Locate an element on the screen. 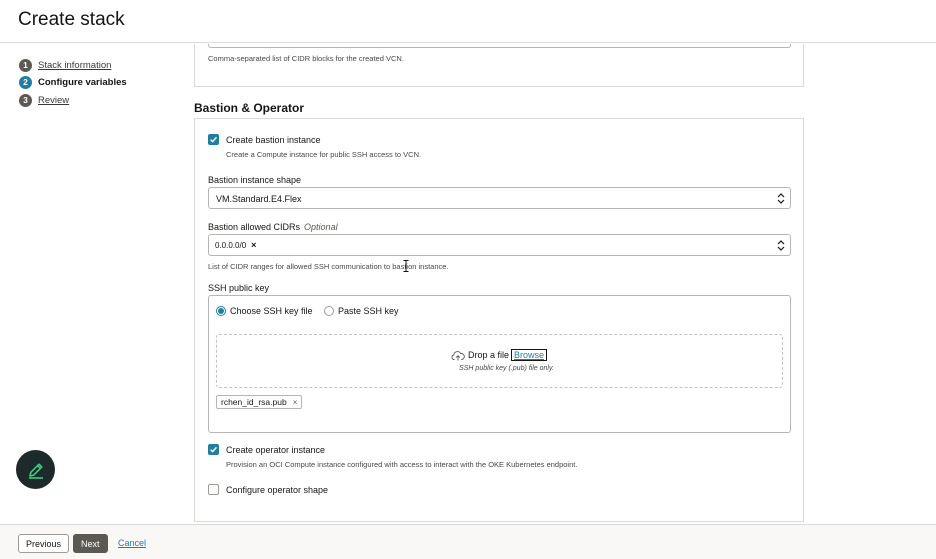  section-title: Bastion & Operator is located at coordinates (249, 108).